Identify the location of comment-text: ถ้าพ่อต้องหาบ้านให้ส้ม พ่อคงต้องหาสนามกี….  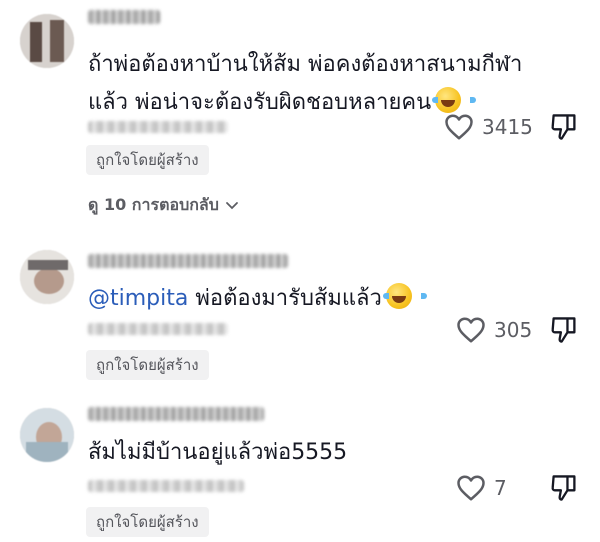
(323, 84).